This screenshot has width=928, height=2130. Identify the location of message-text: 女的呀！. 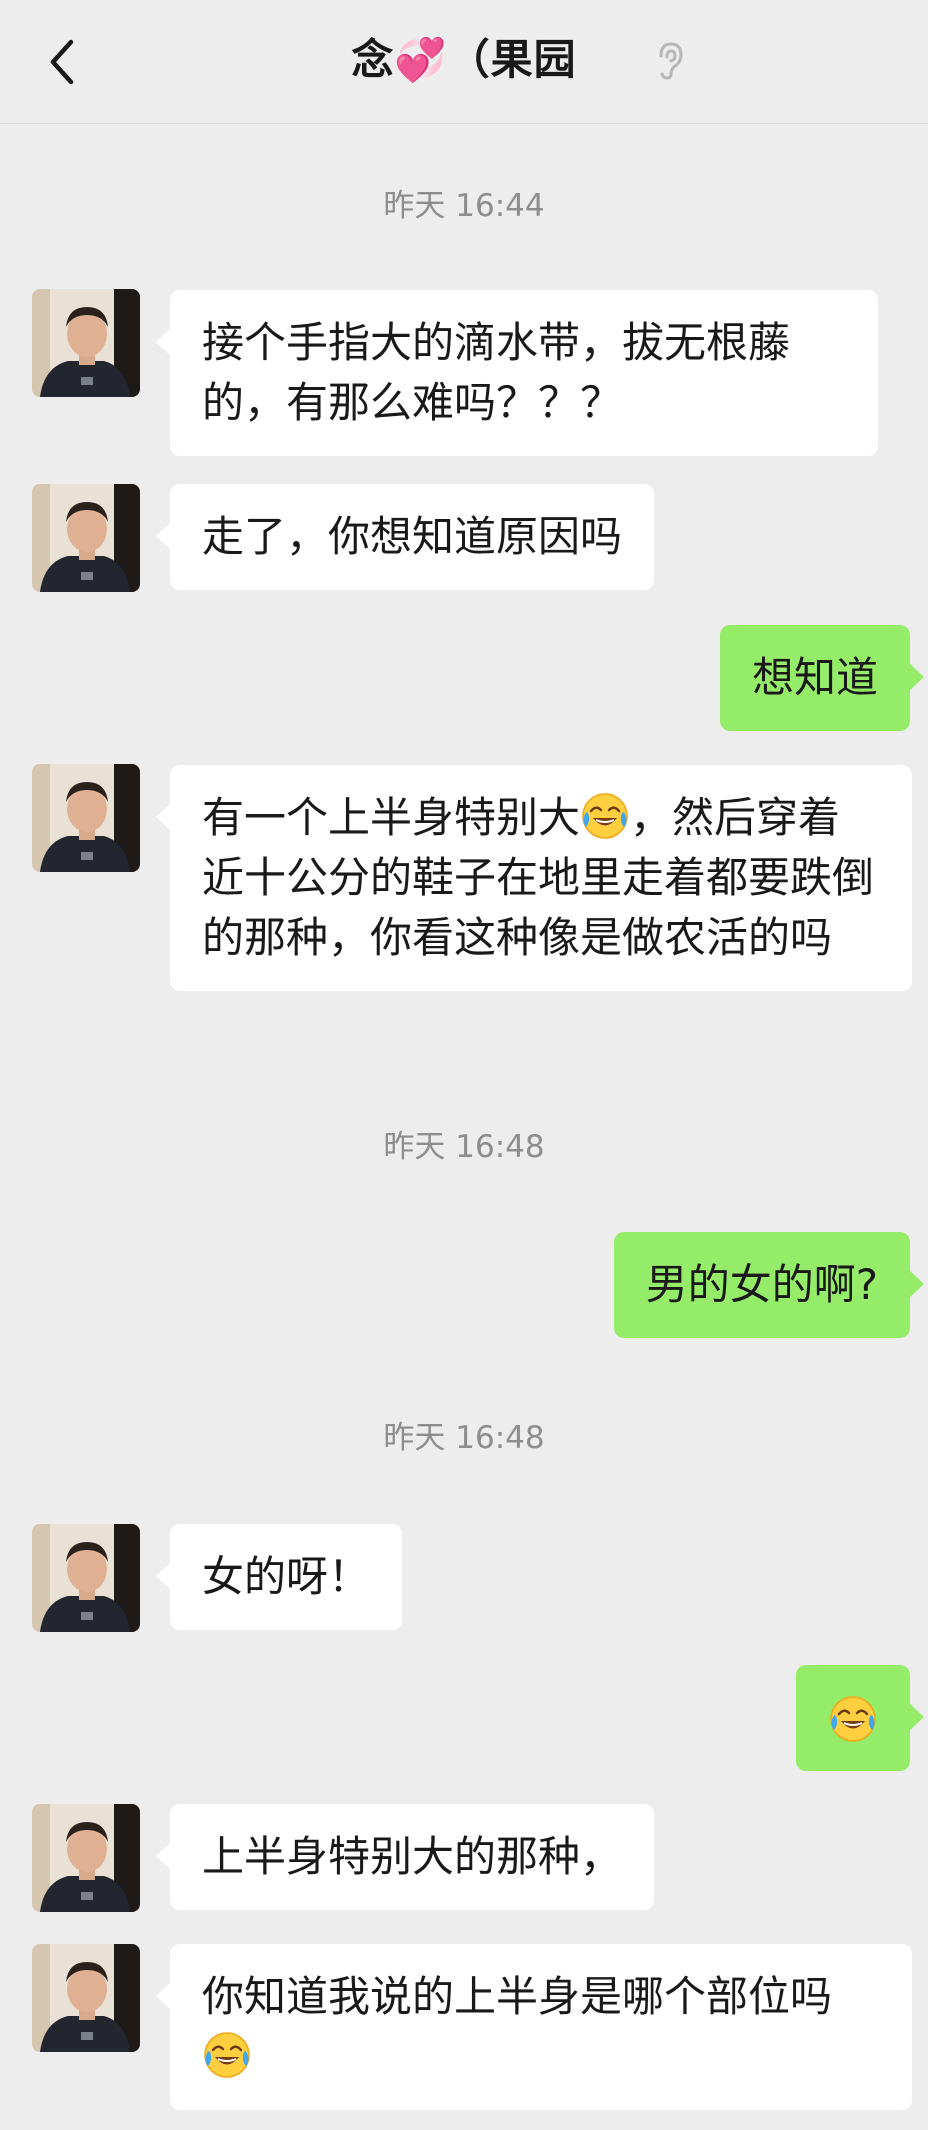
(286, 1576).